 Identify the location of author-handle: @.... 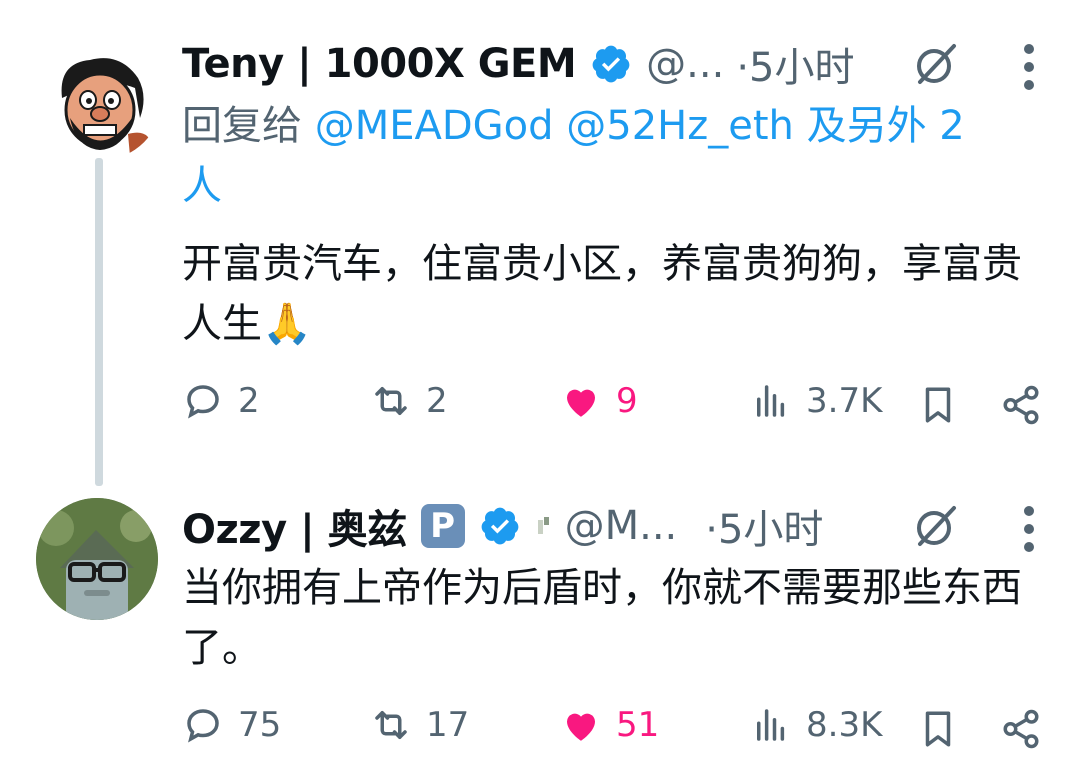
(685, 64).